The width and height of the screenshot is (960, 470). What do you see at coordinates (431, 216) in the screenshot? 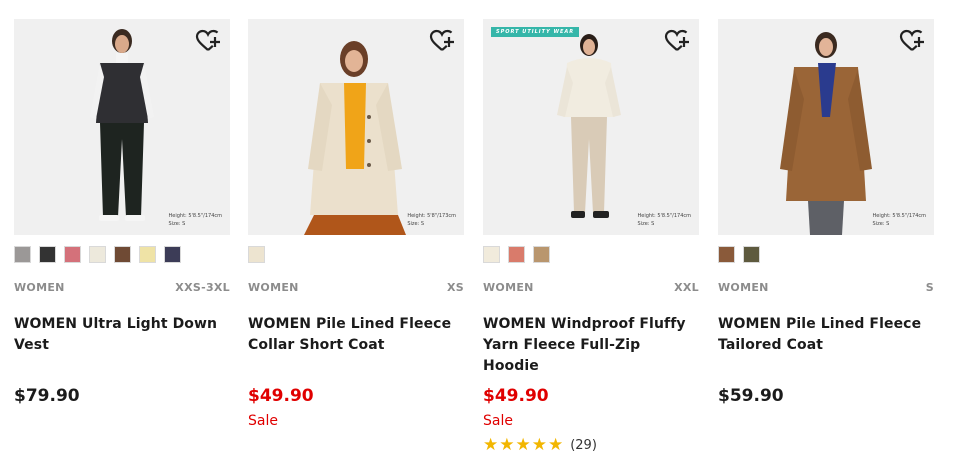
I see `model-height: Height: 5'8"/173cm` at bounding box center [431, 216].